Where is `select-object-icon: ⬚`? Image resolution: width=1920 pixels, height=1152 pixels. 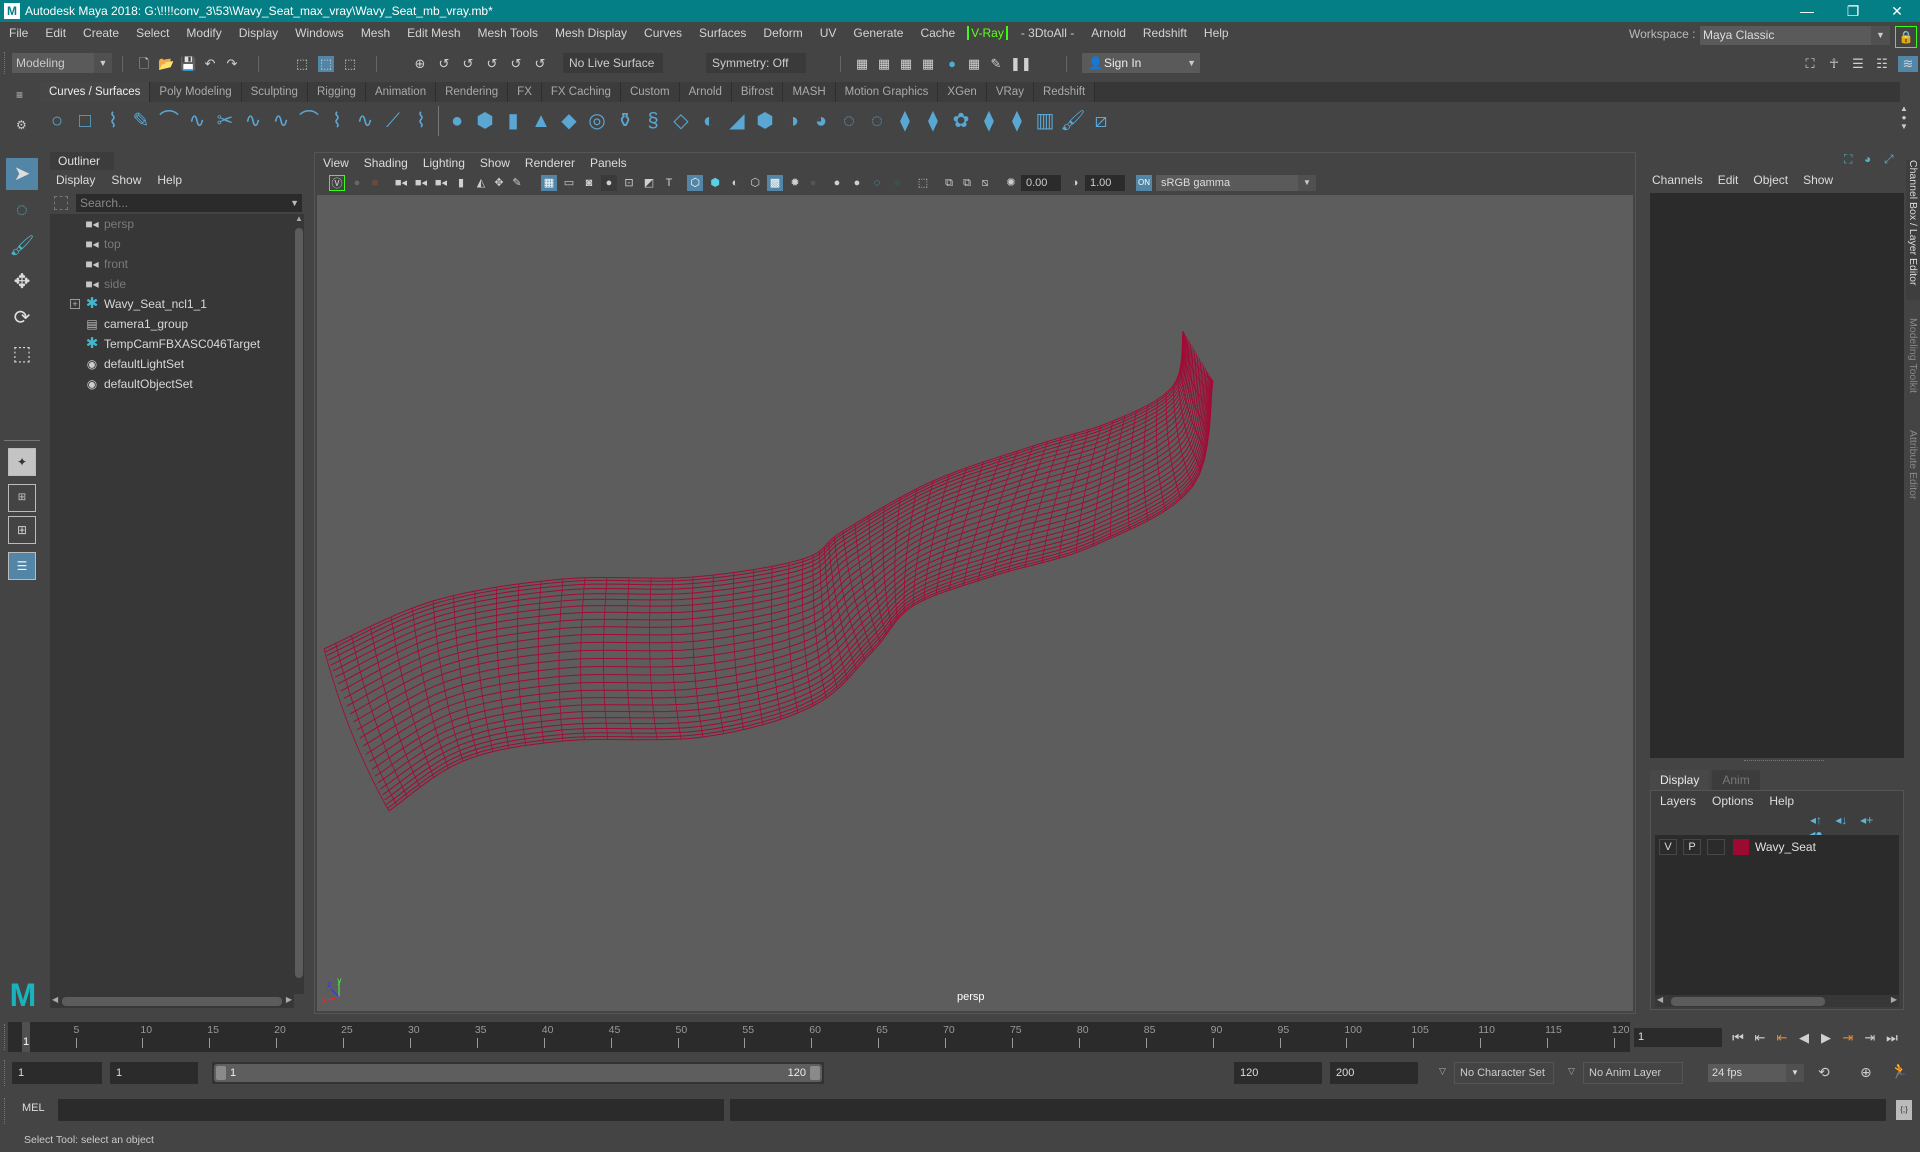 select-object-icon: ⬚ is located at coordinates (326, 64).